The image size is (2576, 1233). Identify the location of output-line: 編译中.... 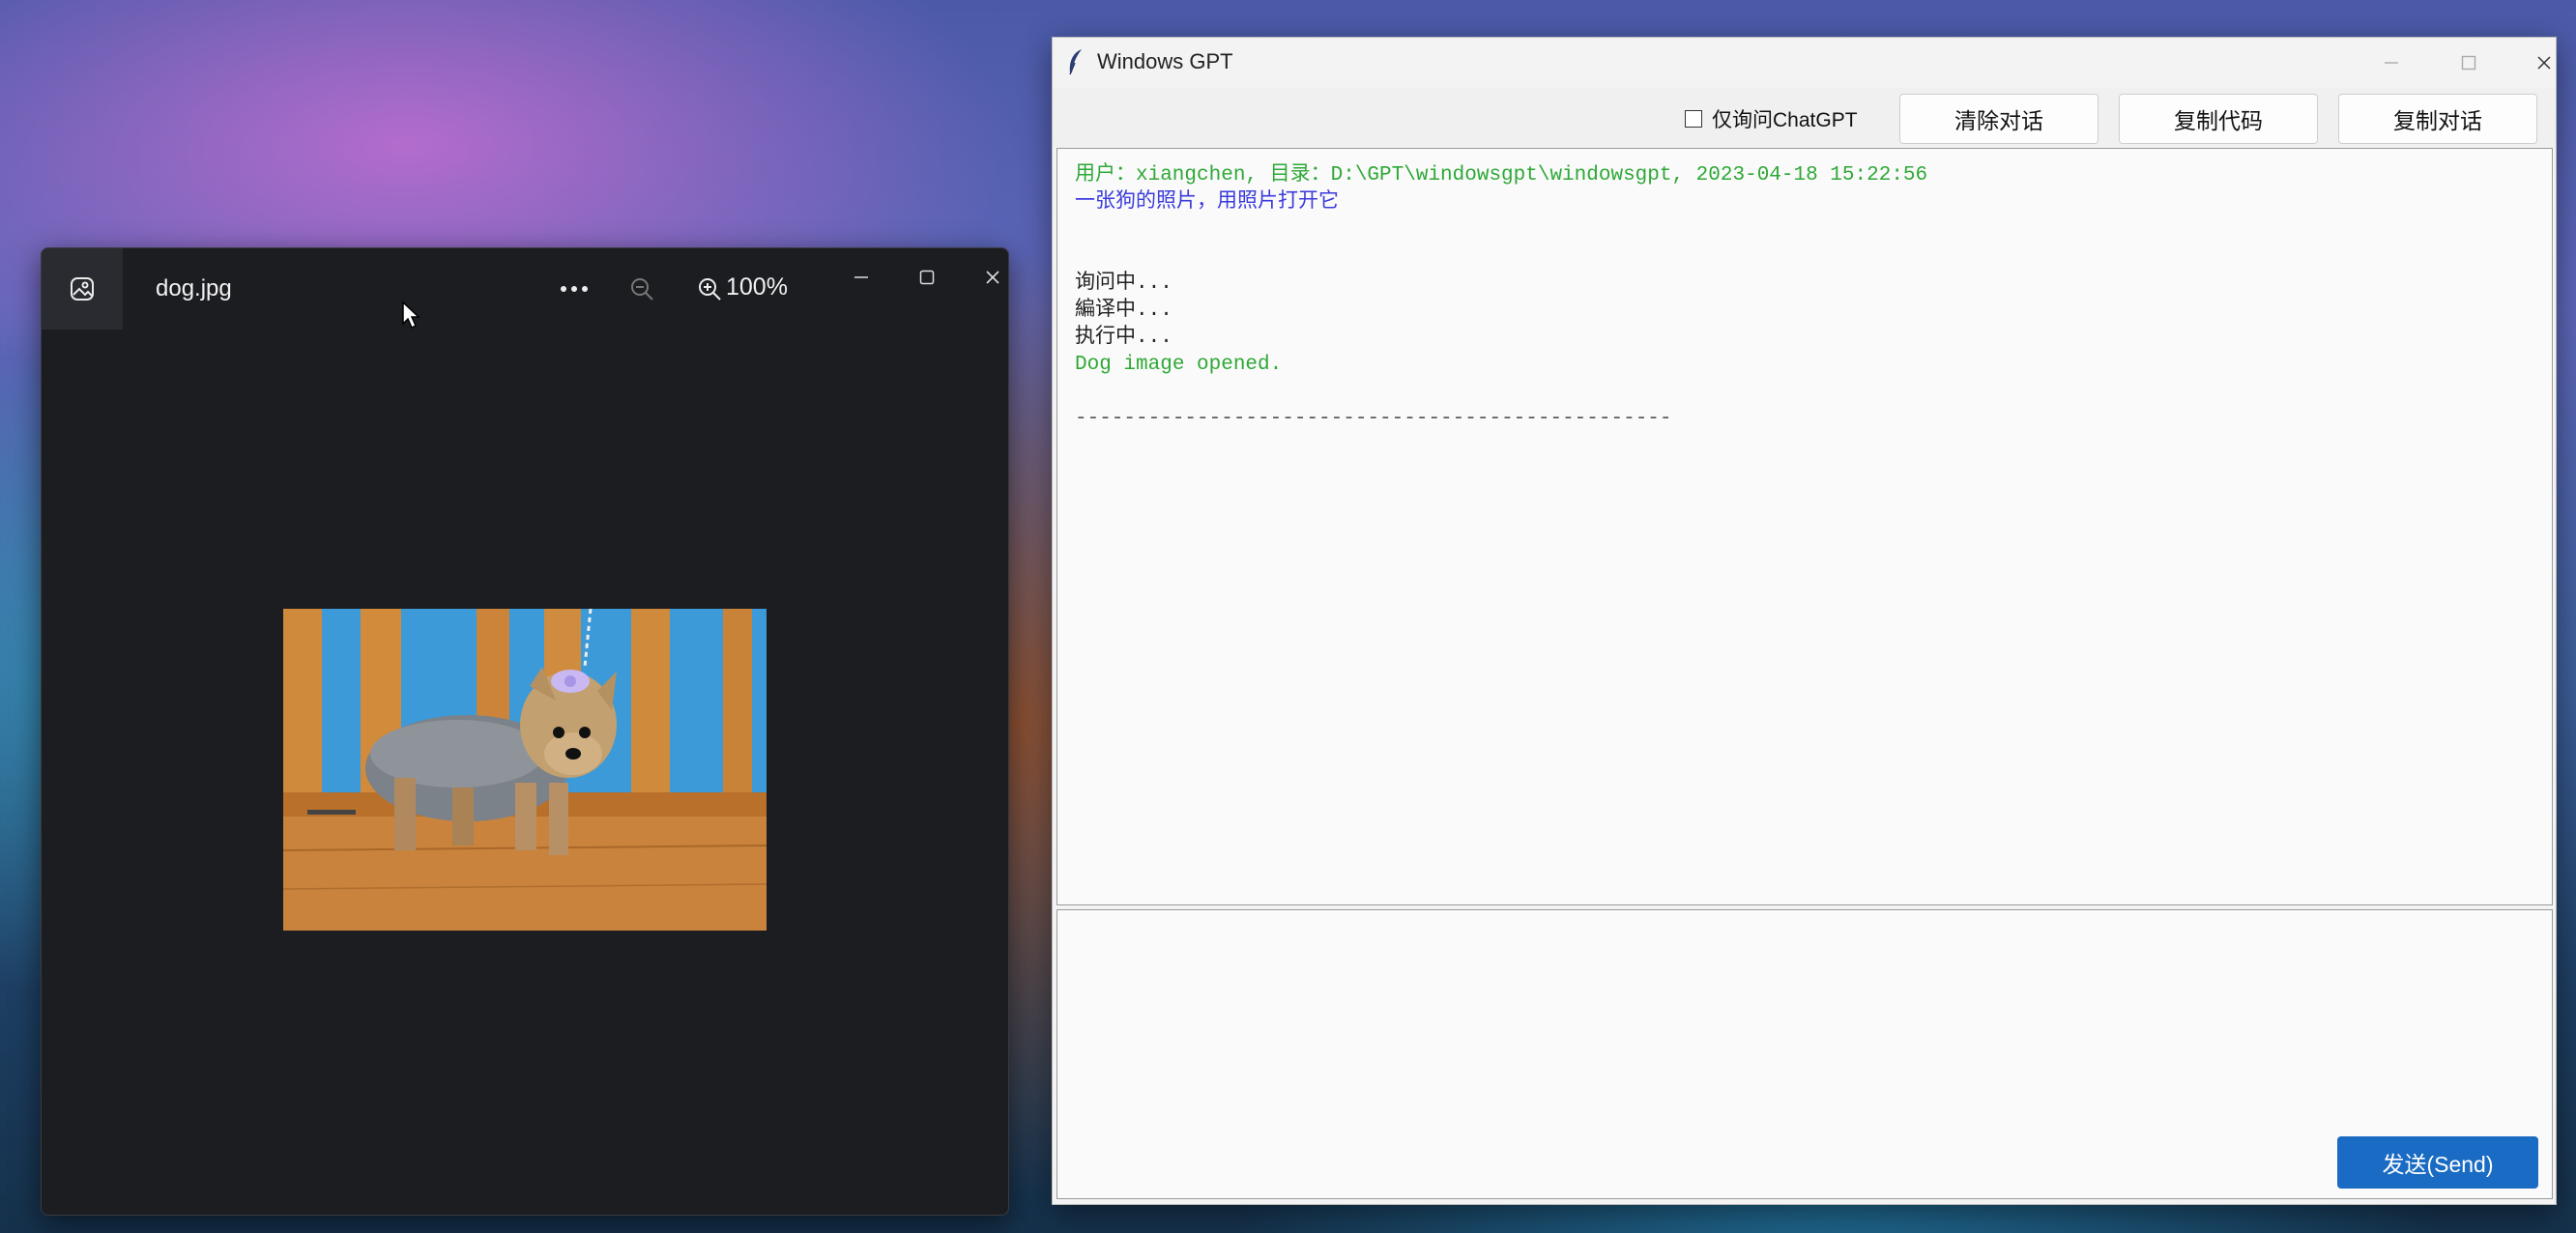
(1123, 311).